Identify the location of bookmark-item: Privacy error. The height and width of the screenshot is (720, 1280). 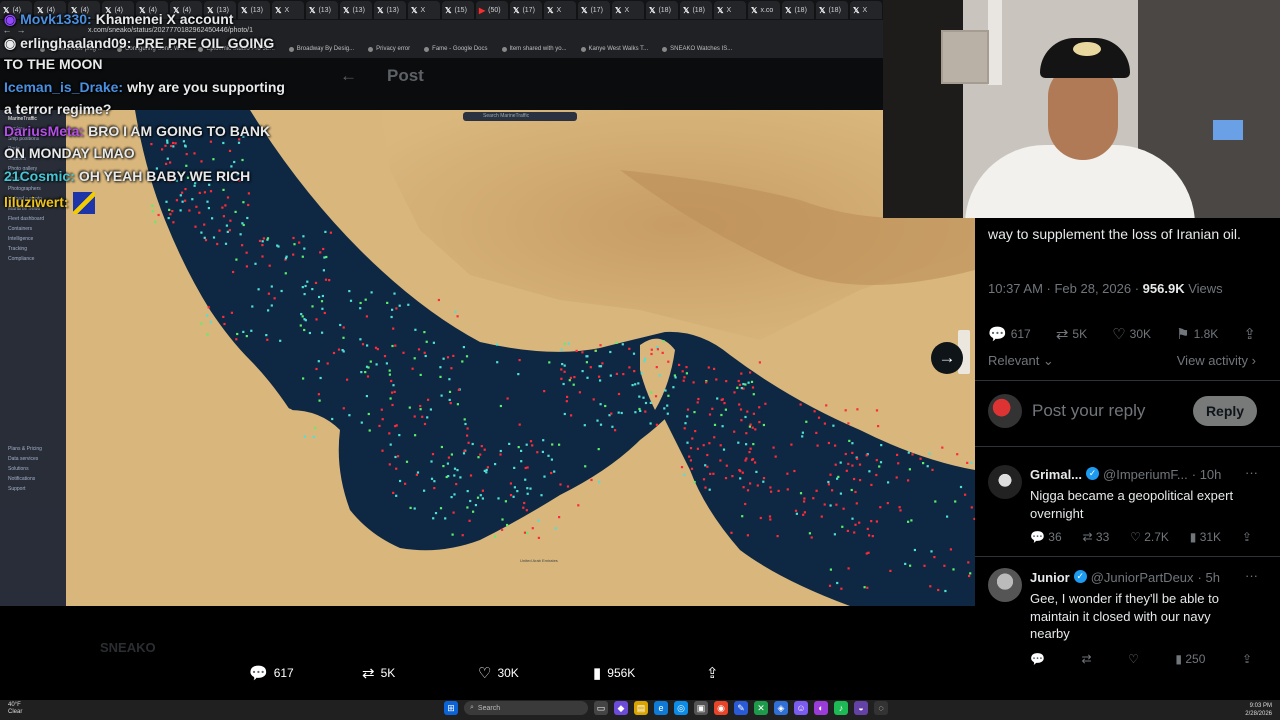
(389, 49).